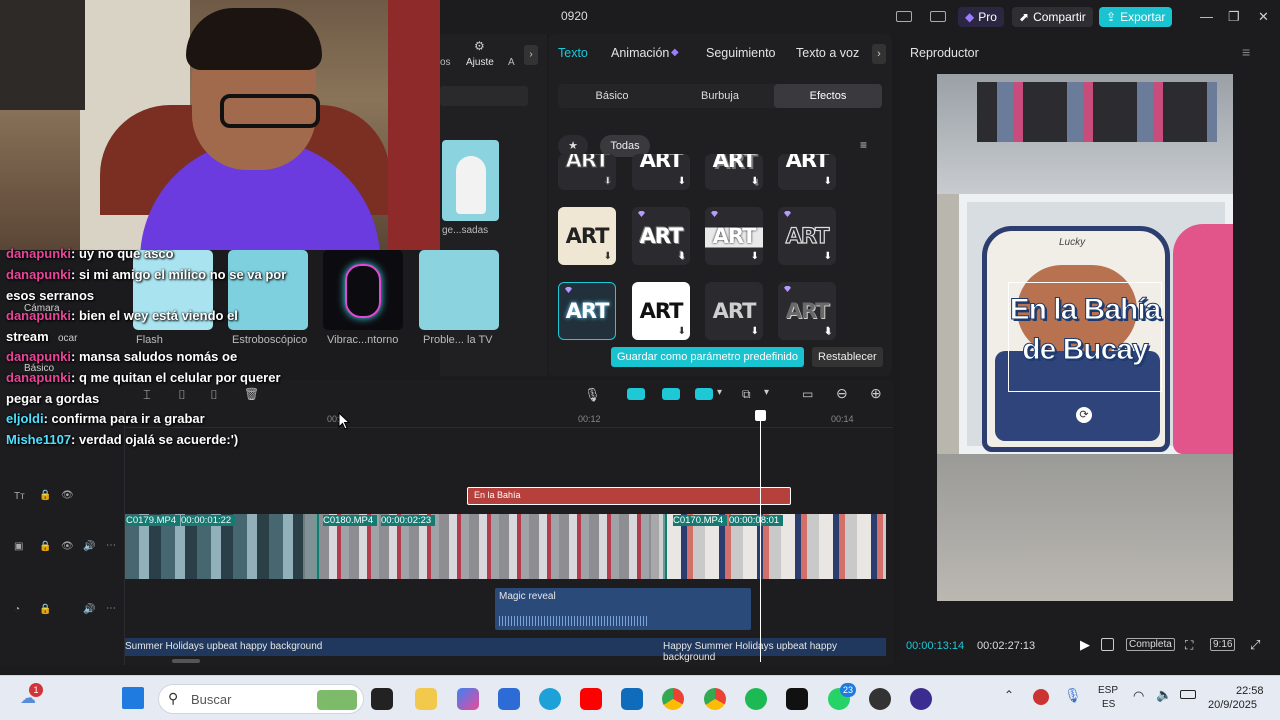  I want to click on h-scrollbar, so click(186, 661).